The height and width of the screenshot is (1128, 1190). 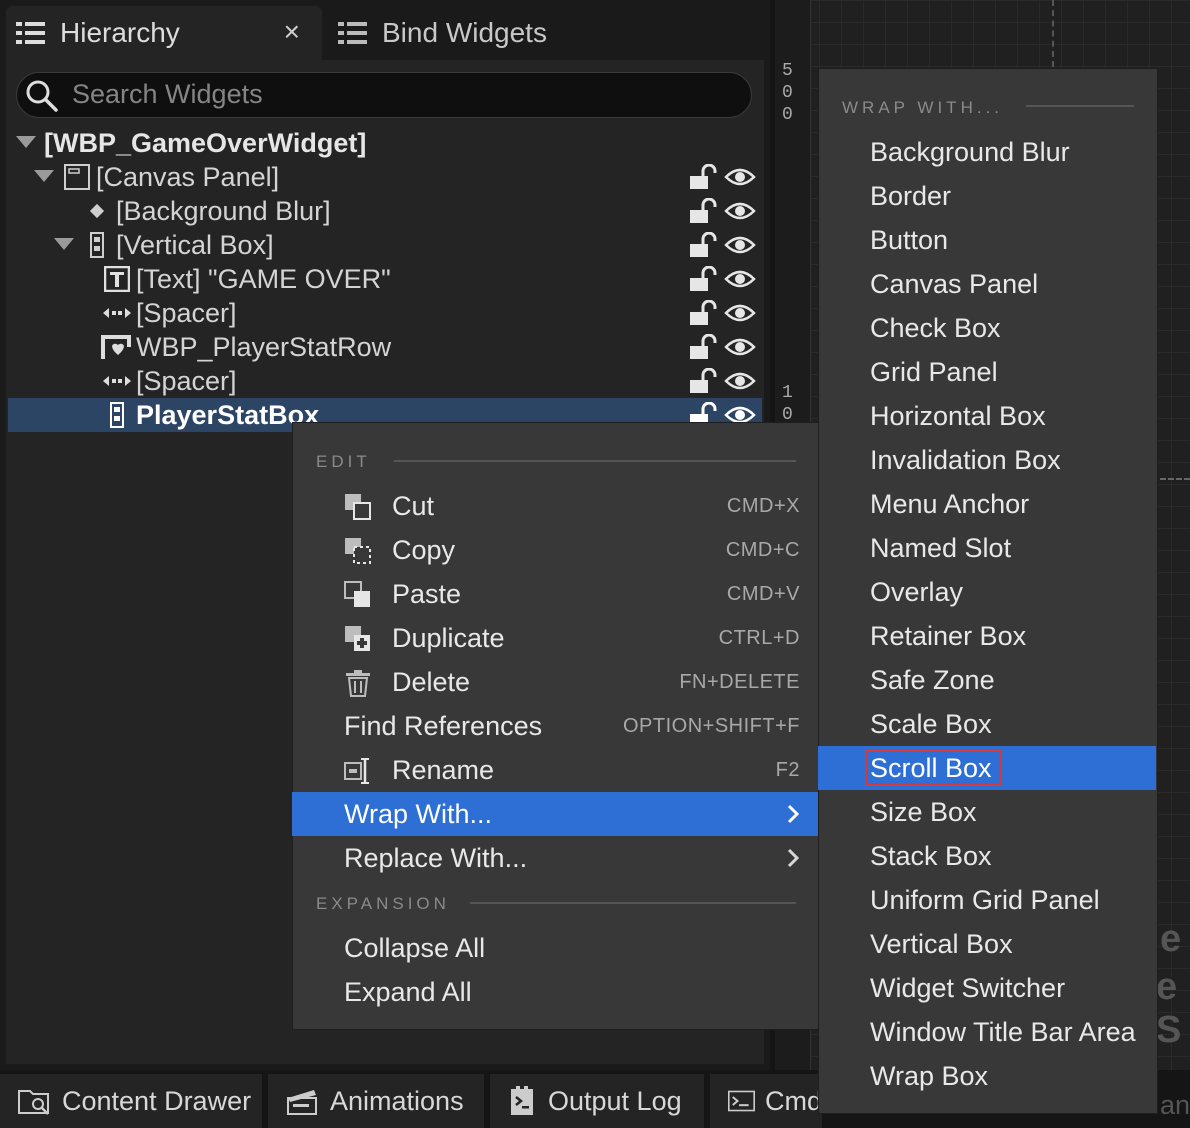 I want to click on menu-item-label: Expand All, so click(x=408, y=992).